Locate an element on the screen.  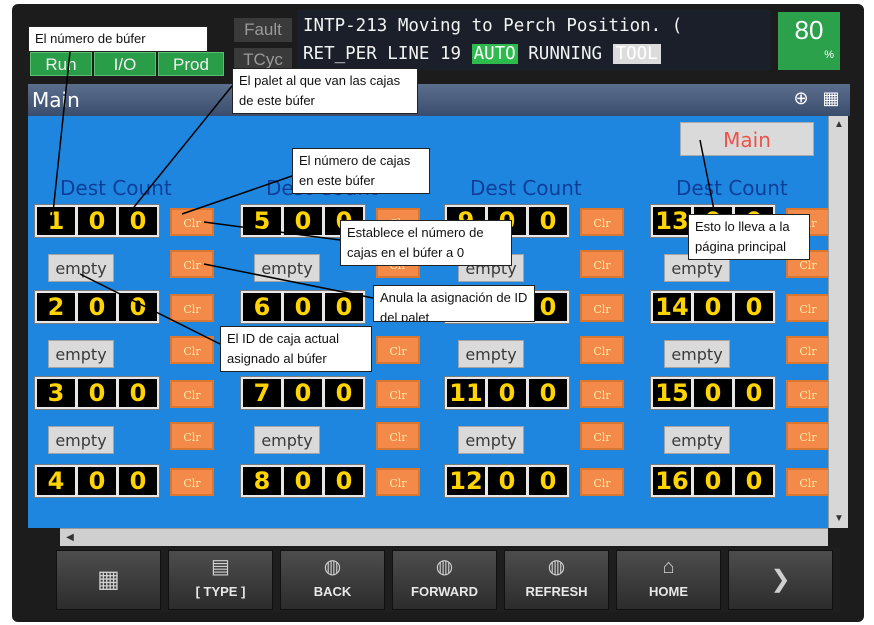
buffer-number: 14 is located at coordinates (672, 307).